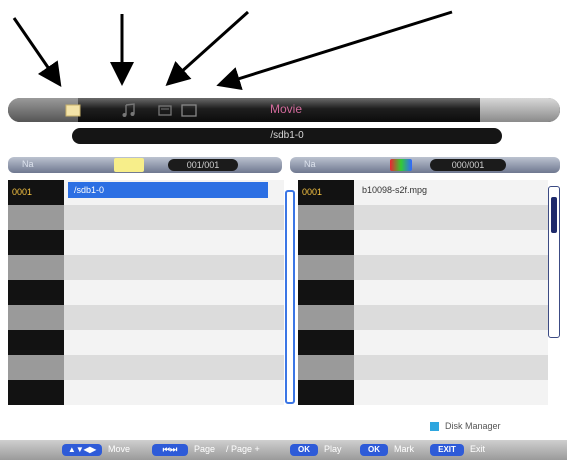 The height and width of the screenshot is (465, 567). What do you see at coordinates (287, 136) in the screenshot?
I see `current-path: /sdb1-0` at bounding box center [287, 136].